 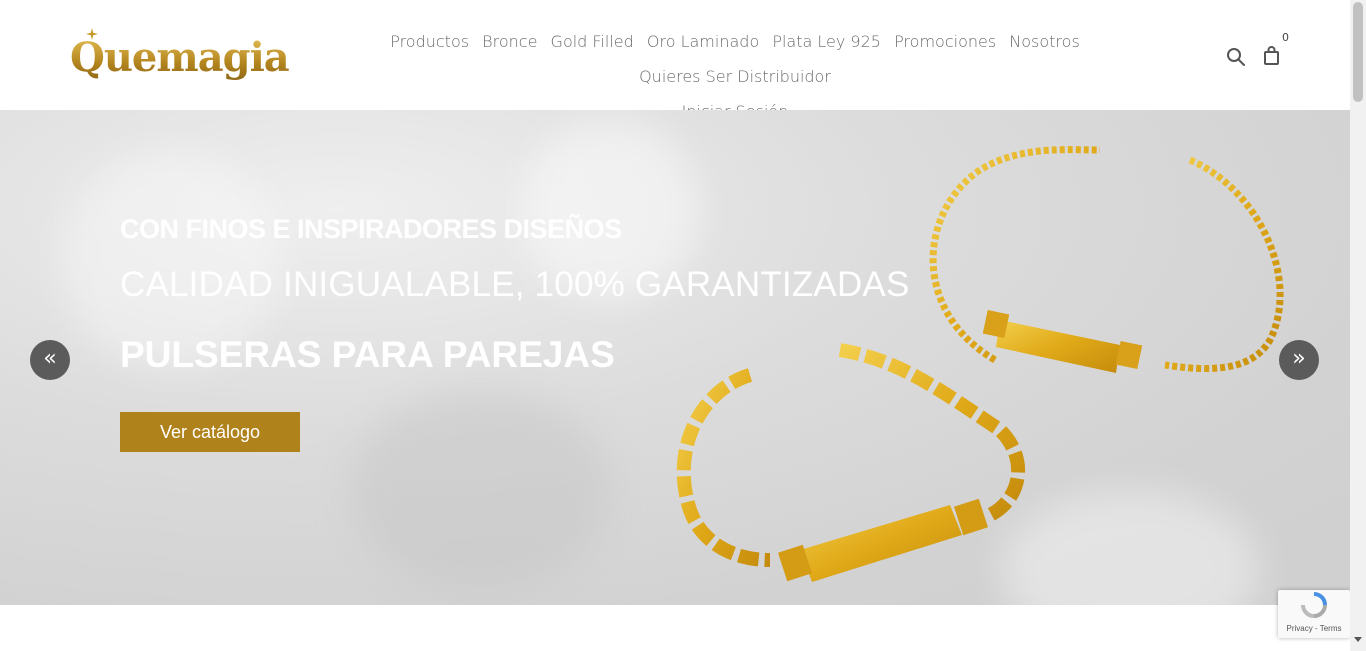 I want to click on recaptcha-icon, so click(x=1314, y=605).